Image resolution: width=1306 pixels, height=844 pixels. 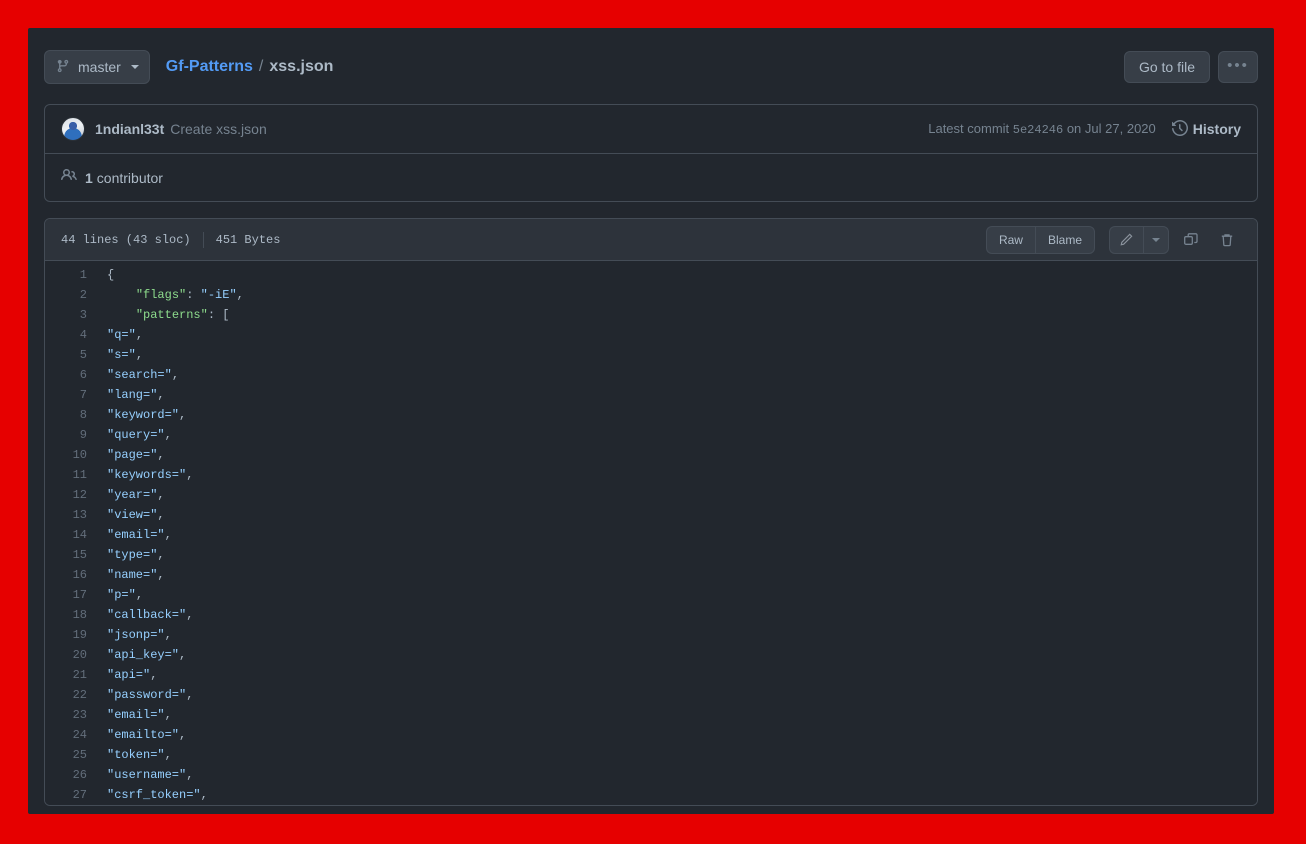 What do you see at coordinates (301, 66) in the screenshot?
I see `breadcrumb-file-name: xss.json` at bounding box center [301, 66].